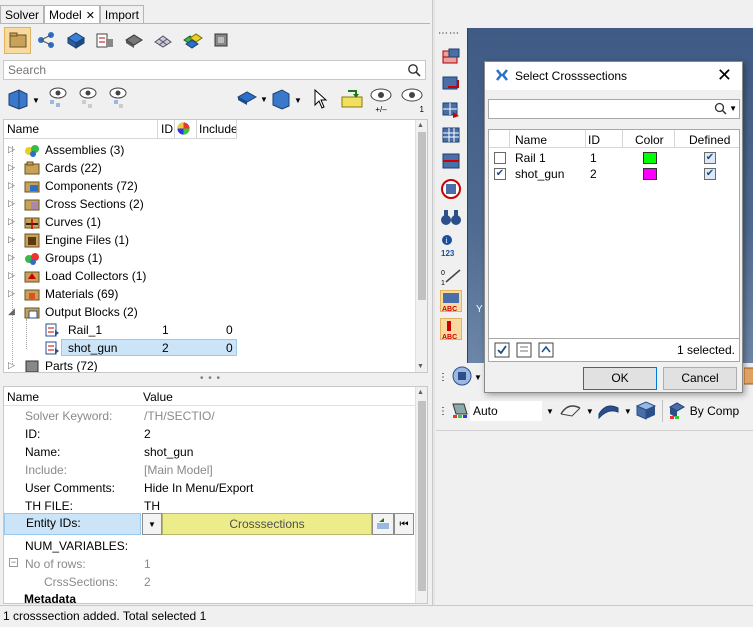 The height and width of the screenshot is (627, 753). I want to click on assembly-tool-icon, so click(220, 40).